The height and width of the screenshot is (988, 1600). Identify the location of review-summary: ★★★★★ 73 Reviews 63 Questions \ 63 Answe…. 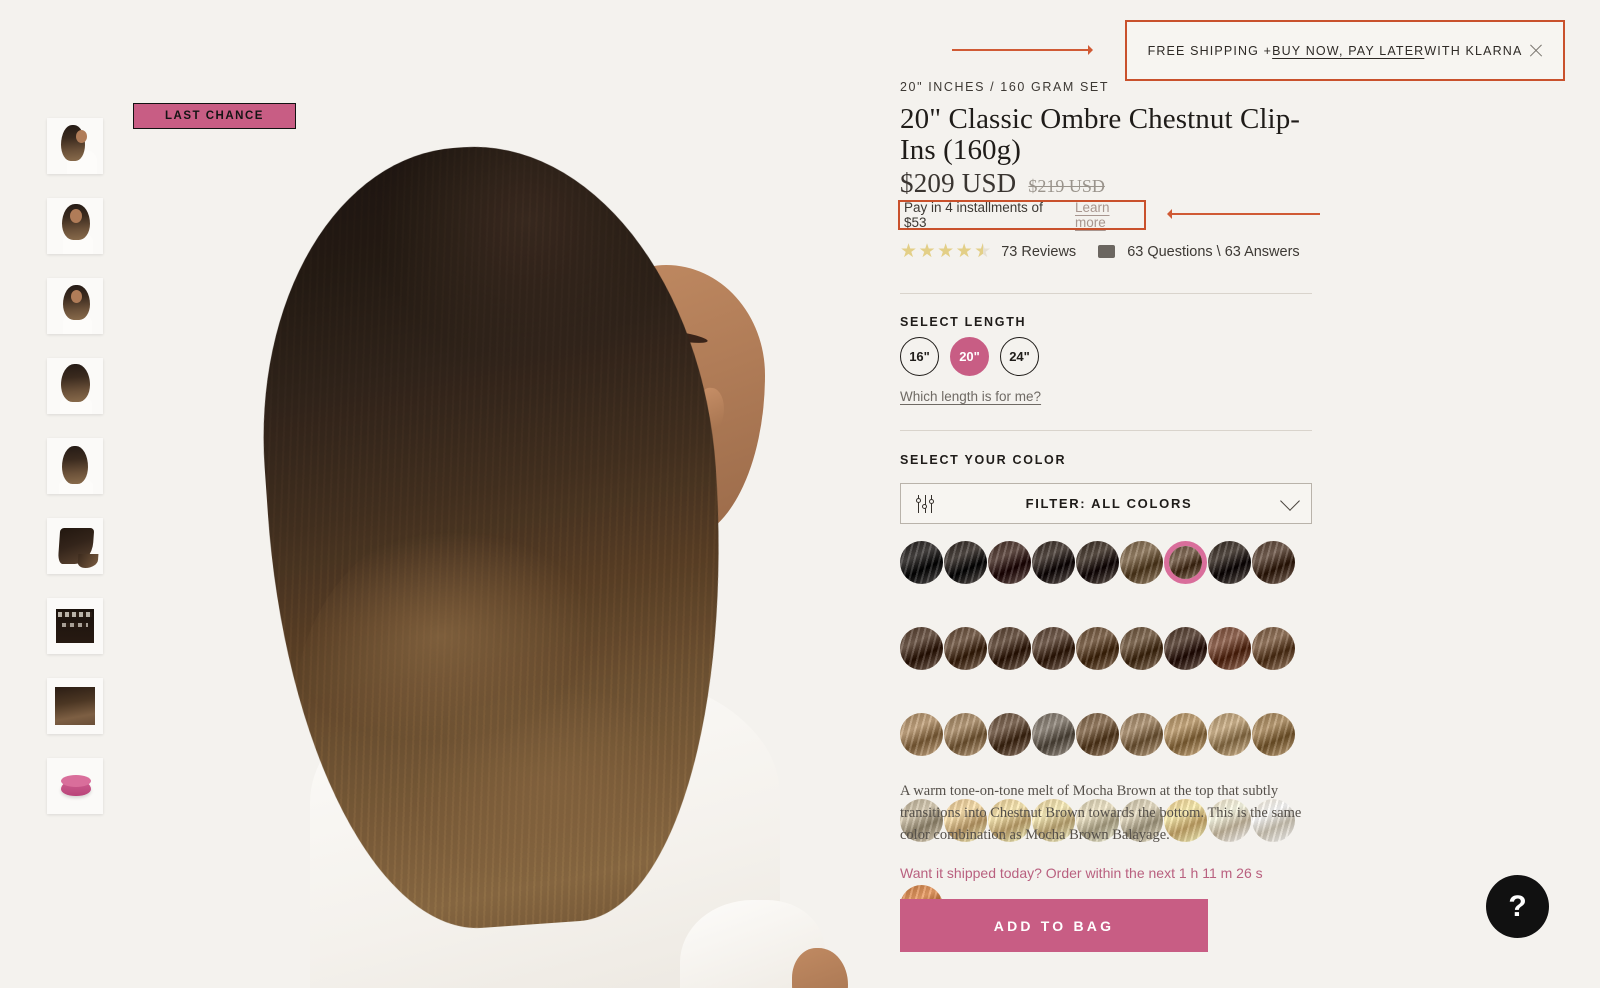
(1100, 251).